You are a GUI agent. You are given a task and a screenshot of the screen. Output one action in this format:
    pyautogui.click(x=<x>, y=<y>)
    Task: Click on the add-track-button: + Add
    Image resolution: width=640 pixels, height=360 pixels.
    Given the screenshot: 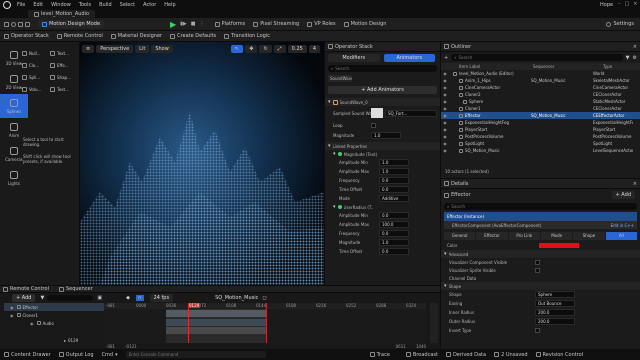 What is the action you would take?
    pyautogui.click(x=24, y=297)
    